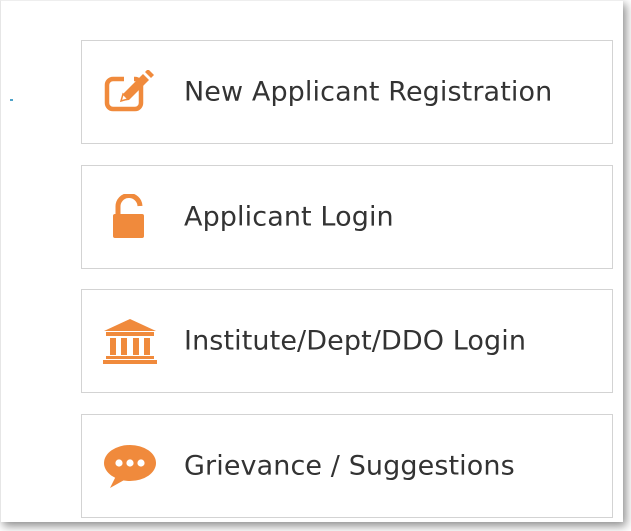 This screenshot has width=631, height=531. I want to click on chat-bubble-icon, so click(130, 466).